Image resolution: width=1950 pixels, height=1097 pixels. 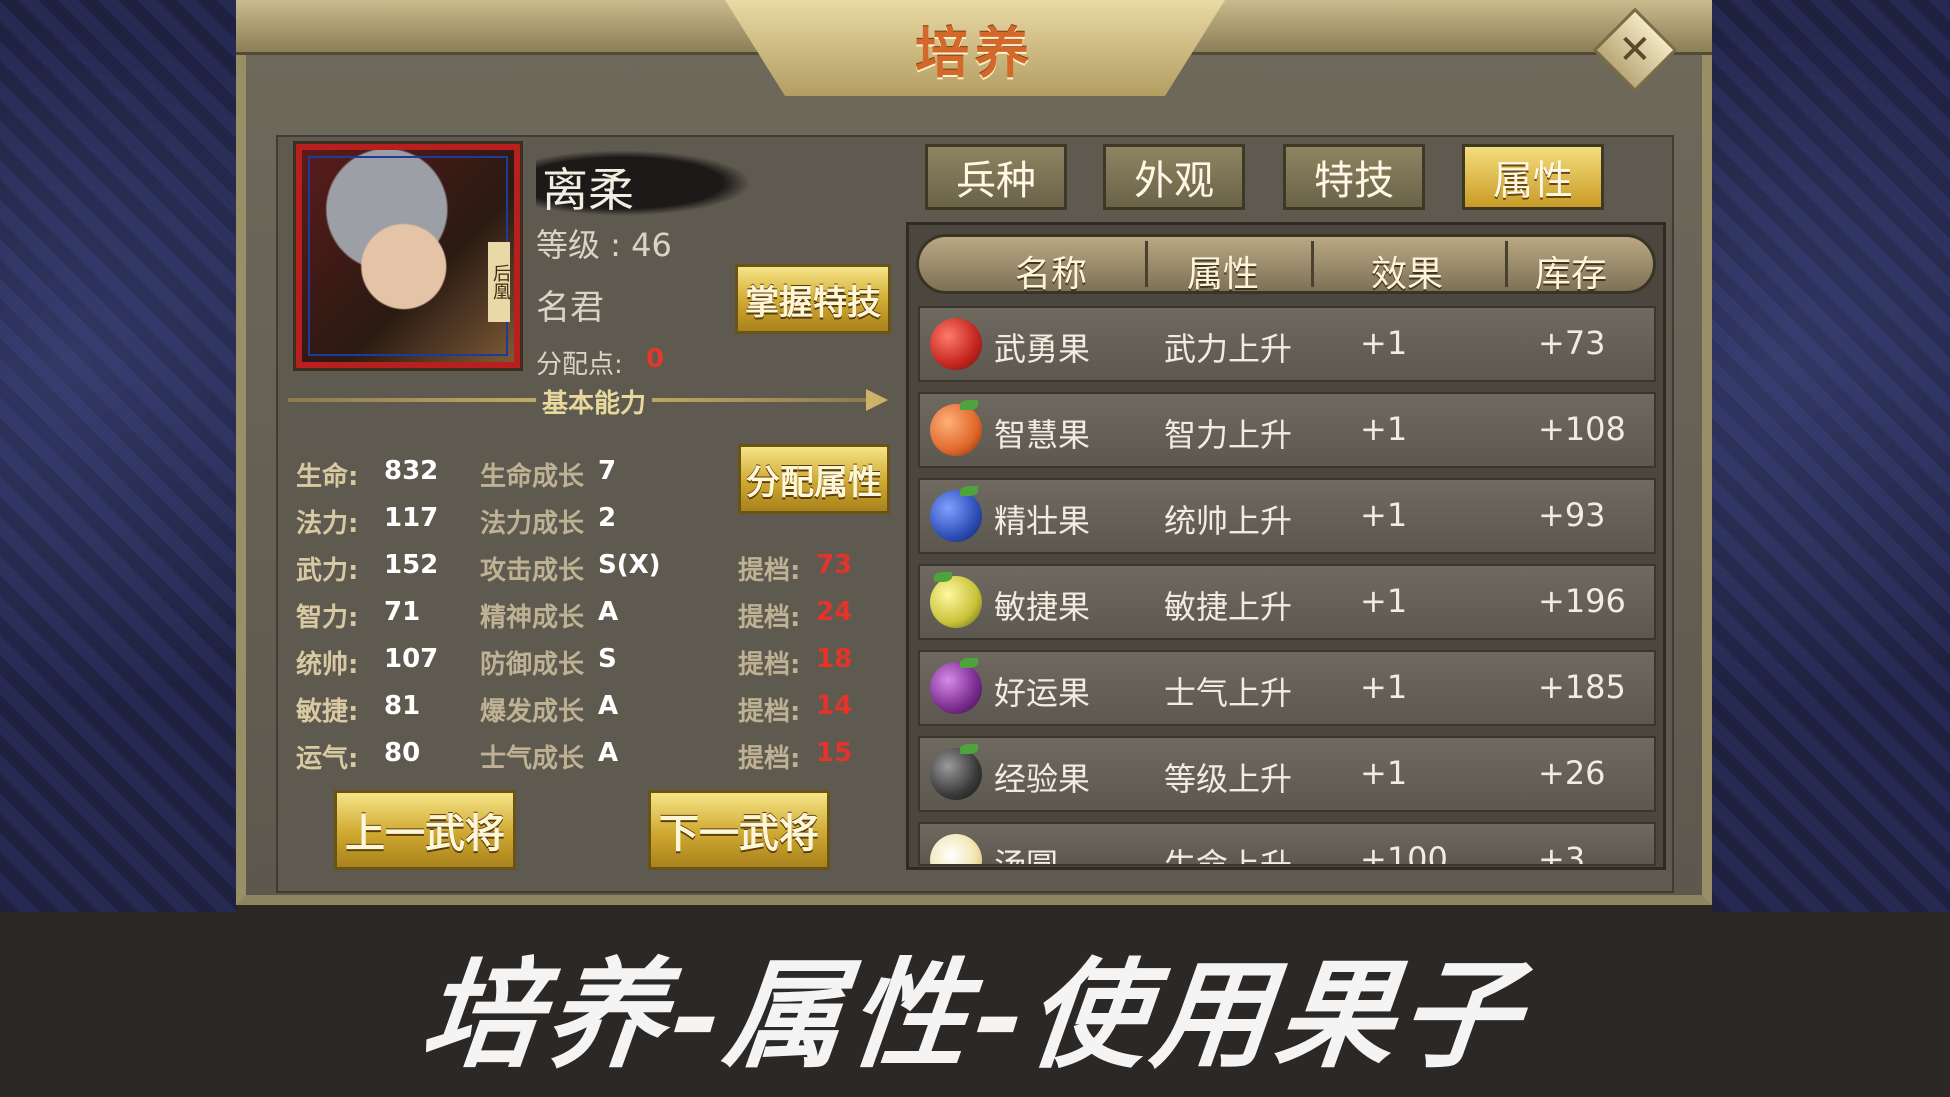 I want to click on stat-row: 统帅: 107 防御成长 S 提档: 18, so click(x=596, y=664).